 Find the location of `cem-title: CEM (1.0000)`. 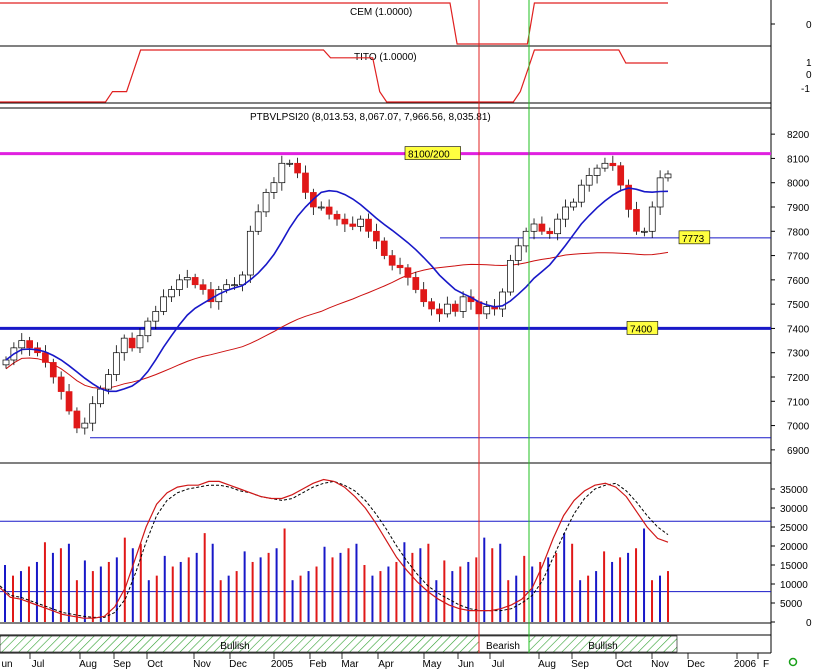

cem-title: CEM (1.0000) is located at coordinates (381, 12).